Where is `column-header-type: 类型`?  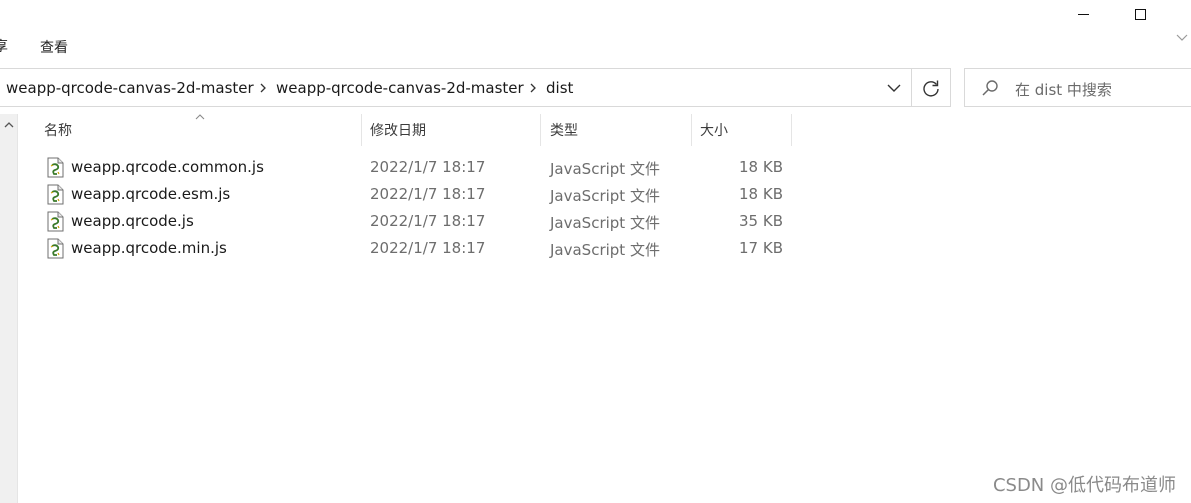
column-header-type: 类型 is located at coordinates (564, 130).